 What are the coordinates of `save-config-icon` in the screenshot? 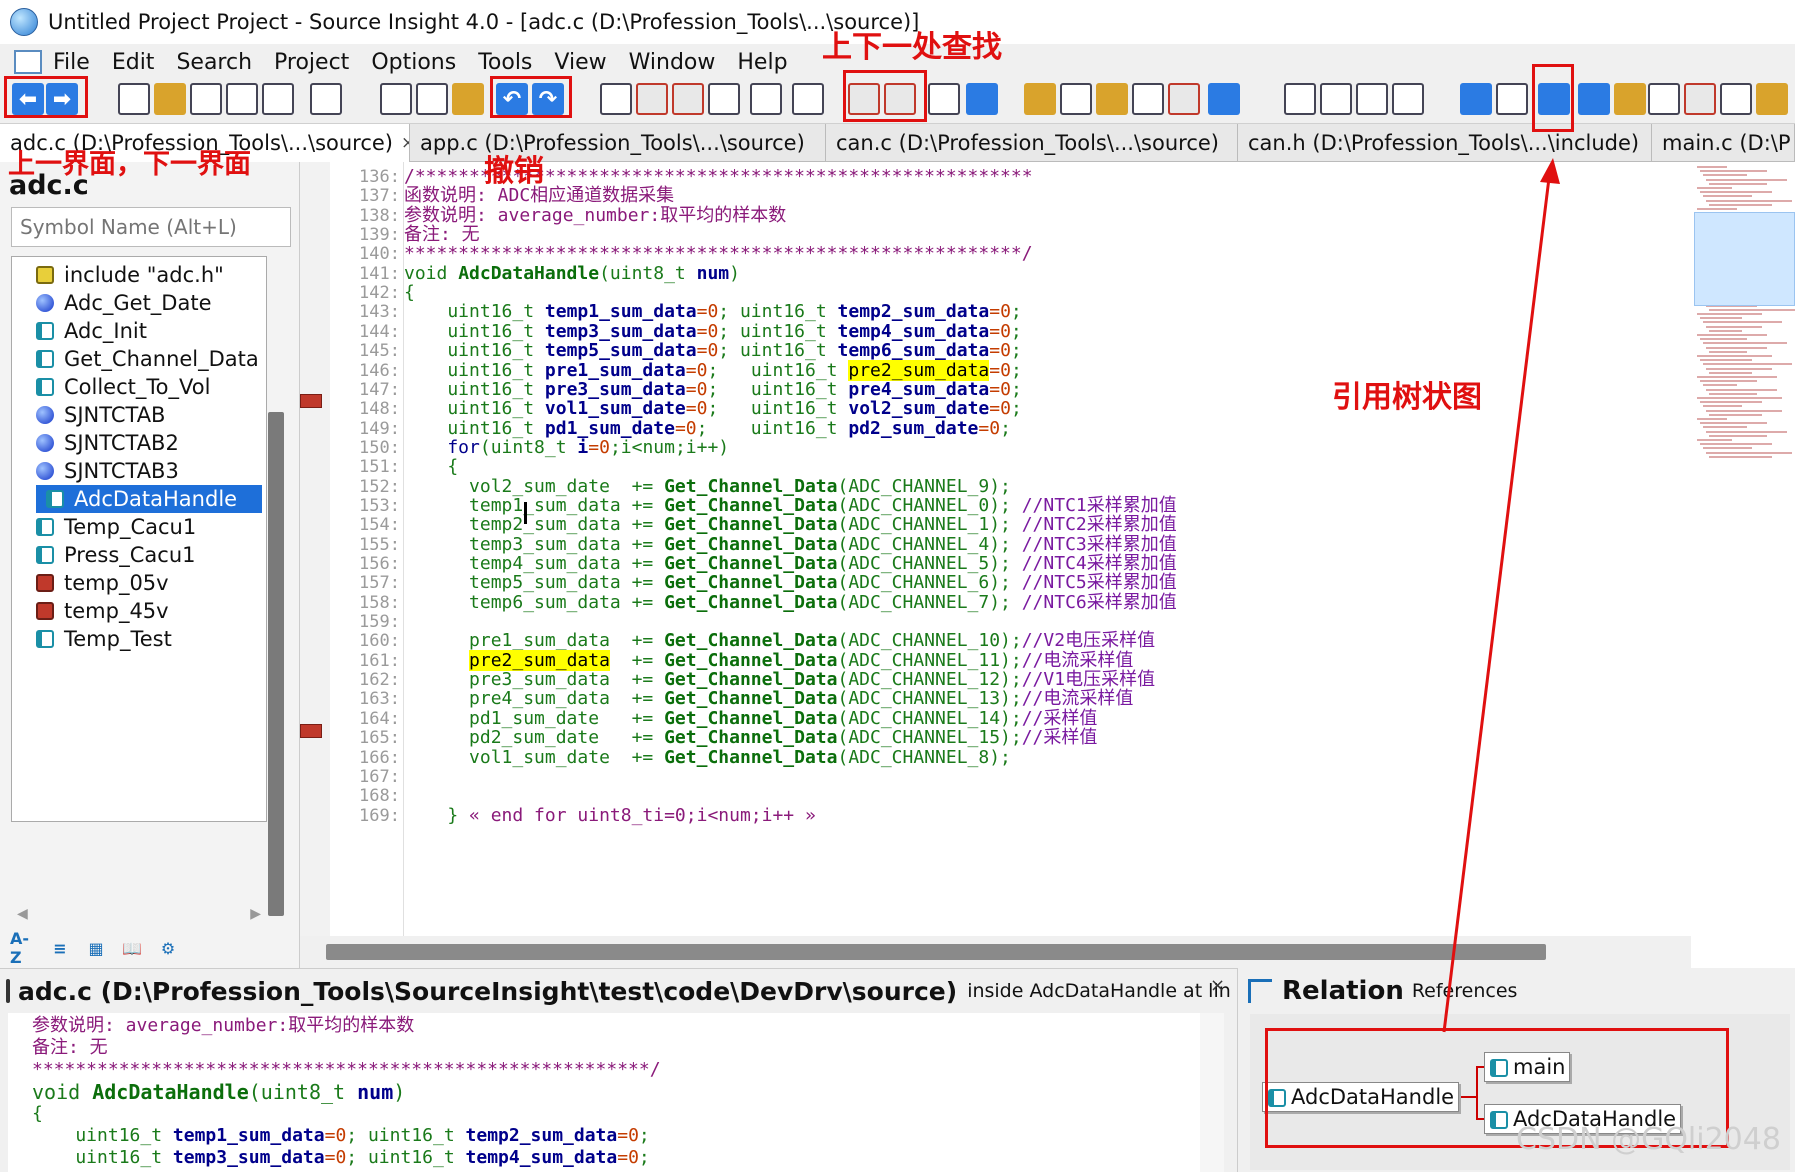 It's located at (1736, 99).